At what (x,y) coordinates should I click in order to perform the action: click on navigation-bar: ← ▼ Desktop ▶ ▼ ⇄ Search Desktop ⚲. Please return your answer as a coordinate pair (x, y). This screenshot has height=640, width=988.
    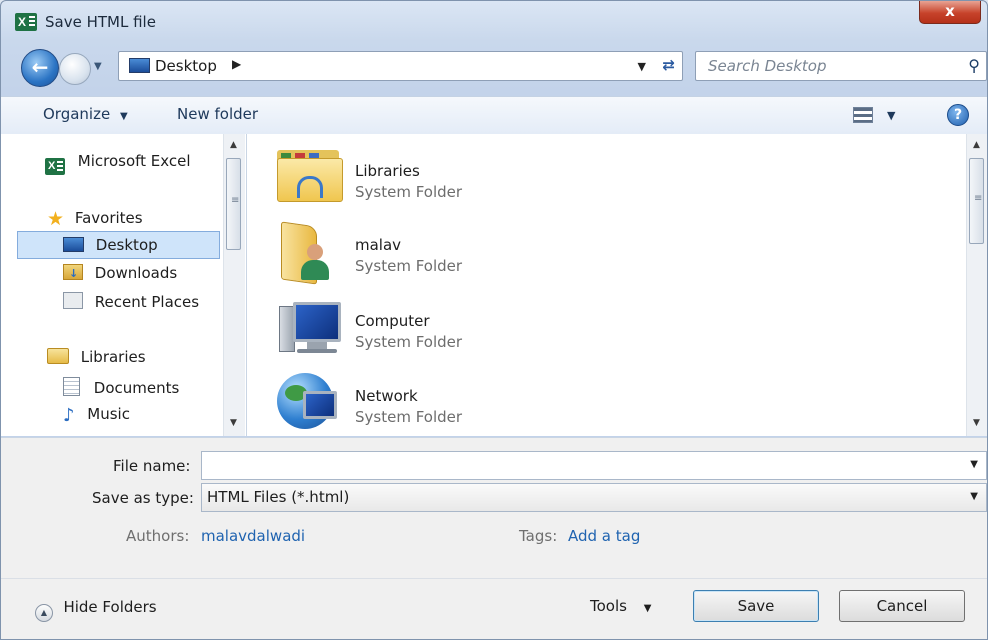
    Looking at the image, I should click on (494, 69).